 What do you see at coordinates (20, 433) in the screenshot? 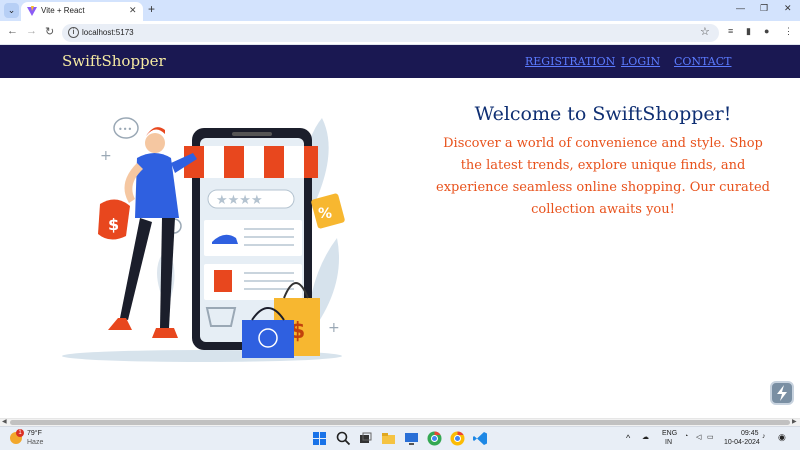
I see `notification-badge: 1` at bounding box center [20, 433].